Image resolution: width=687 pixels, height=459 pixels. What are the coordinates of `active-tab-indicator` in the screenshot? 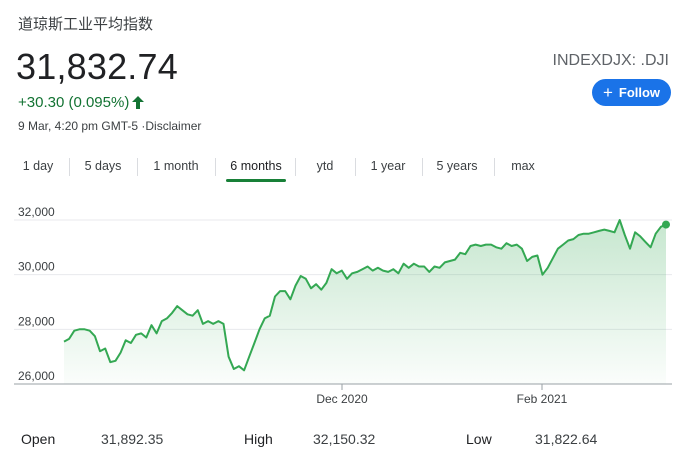 It's located at (256, 180).